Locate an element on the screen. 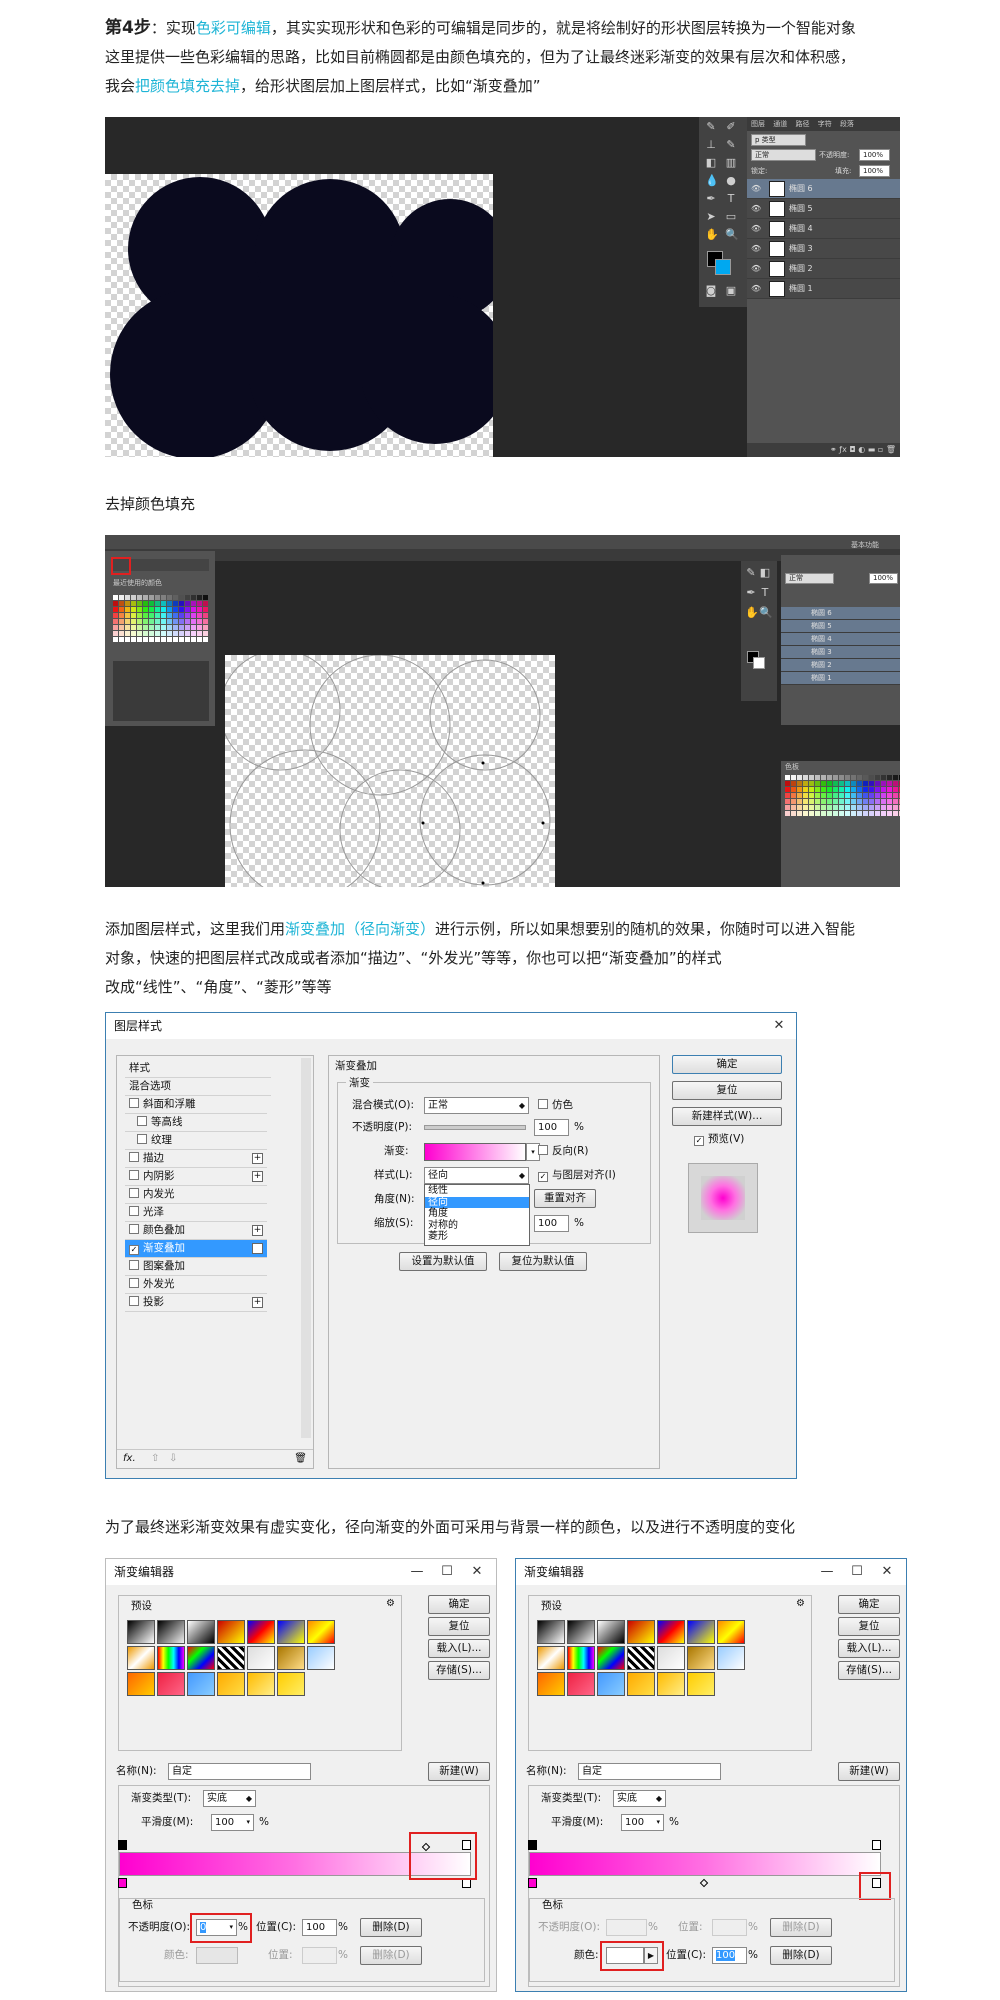  layer-kind-filter: p 类型 is located at coordinates (778, 140).